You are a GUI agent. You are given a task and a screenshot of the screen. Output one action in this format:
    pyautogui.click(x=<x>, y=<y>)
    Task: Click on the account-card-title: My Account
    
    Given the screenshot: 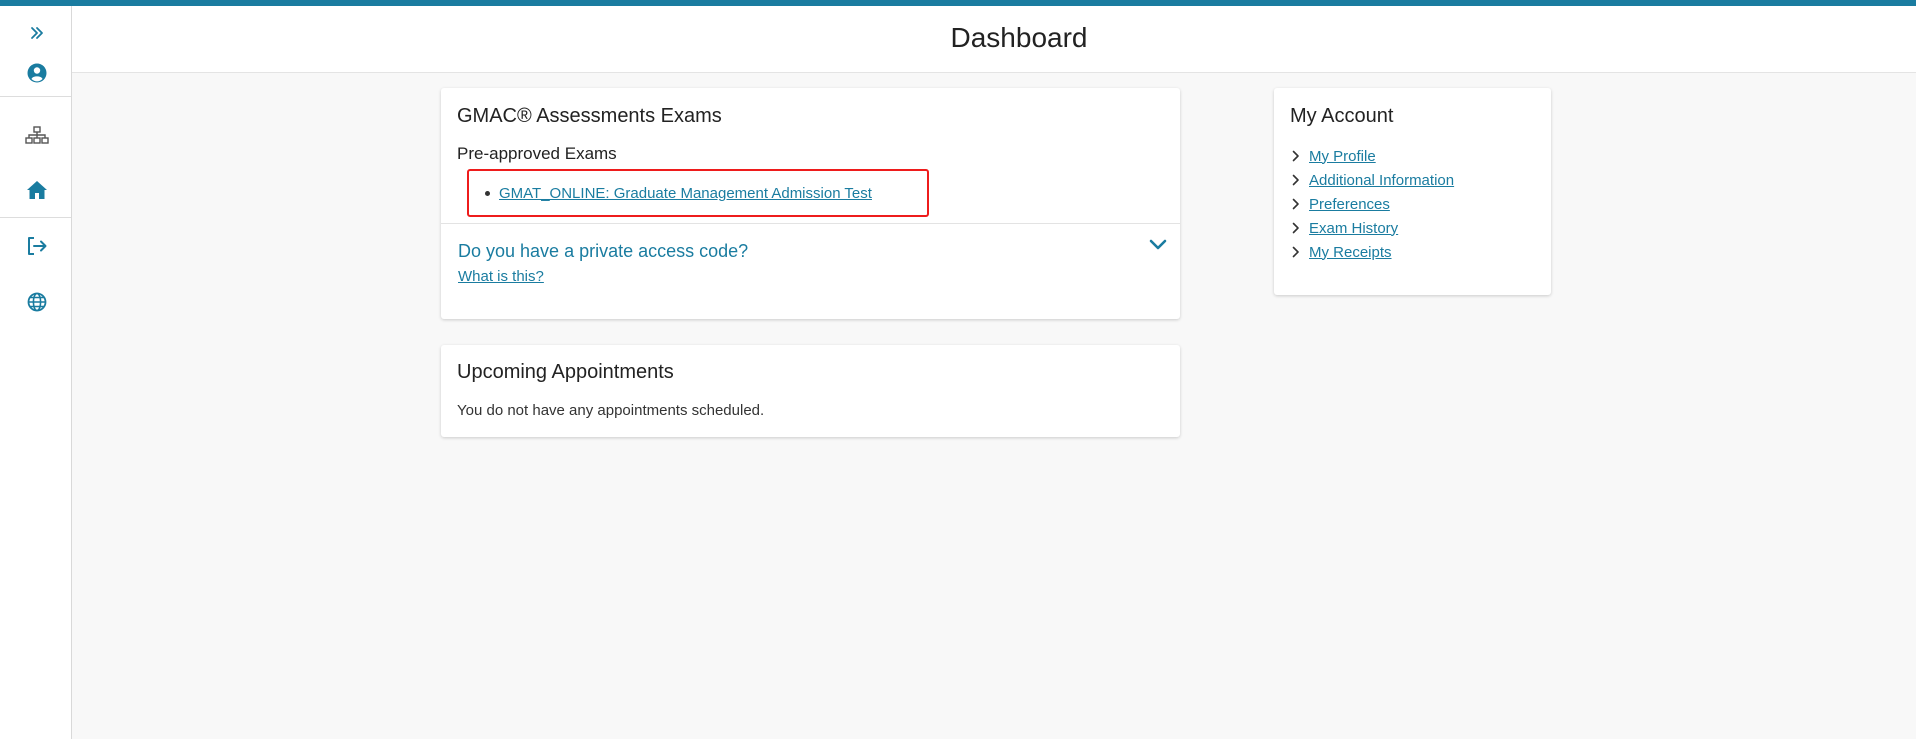 What is the action you would take?
    pyautogui.click(x=1342, y=116)
    